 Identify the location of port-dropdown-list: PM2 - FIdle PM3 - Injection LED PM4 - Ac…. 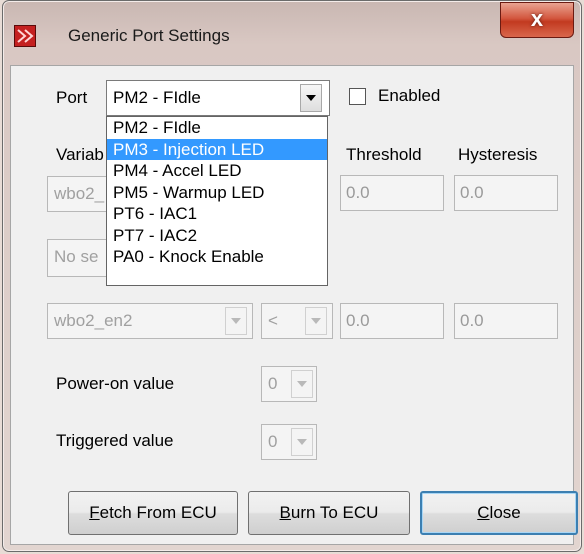
(217, 201).